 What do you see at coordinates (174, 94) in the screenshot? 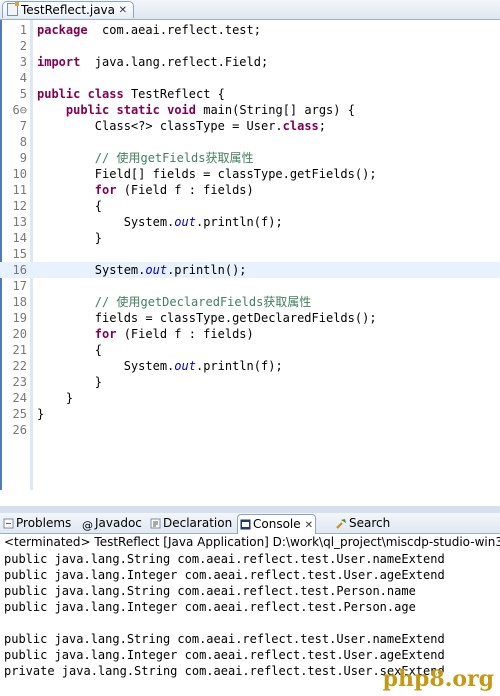
I see `code-token: TestReflect {` at bounding box center [174, 94].